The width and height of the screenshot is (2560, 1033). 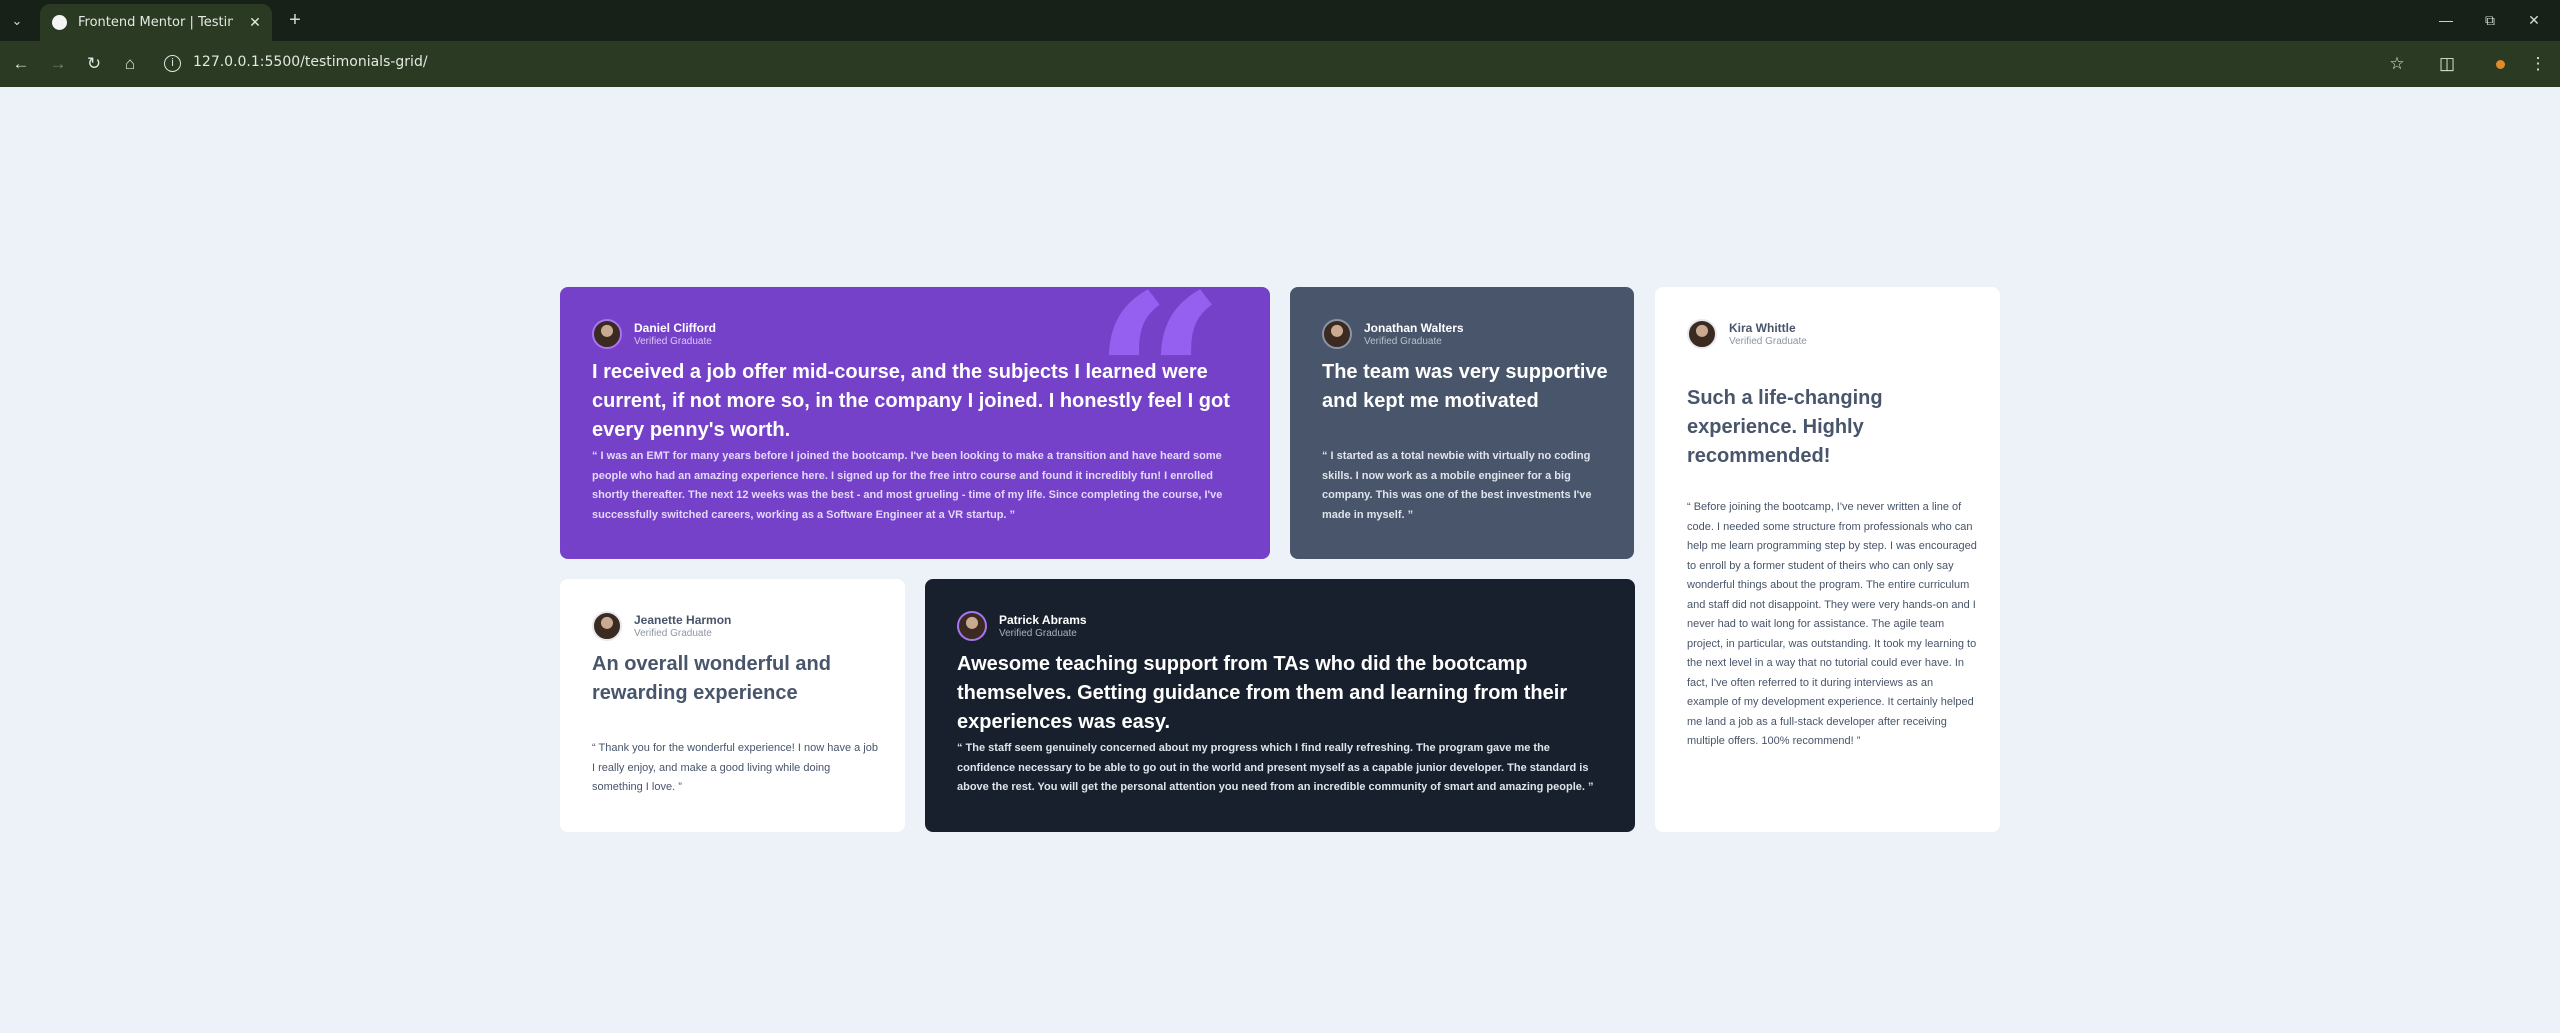 I want to click on back-arrow-icon: ←, so click(x=21, y=64).